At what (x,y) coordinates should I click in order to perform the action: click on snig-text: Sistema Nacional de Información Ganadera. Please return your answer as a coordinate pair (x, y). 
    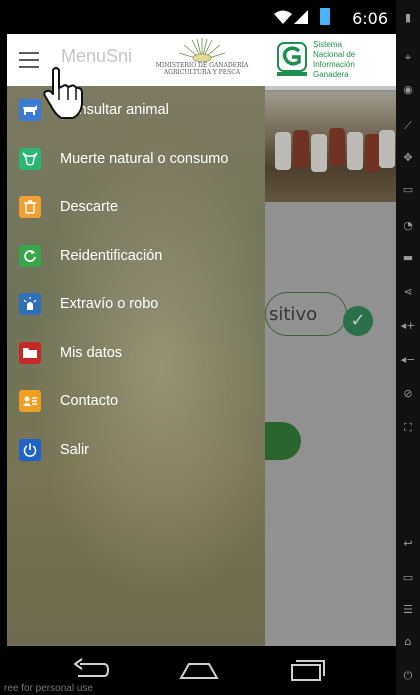
    Looking at the image, I should click on (334, 59).